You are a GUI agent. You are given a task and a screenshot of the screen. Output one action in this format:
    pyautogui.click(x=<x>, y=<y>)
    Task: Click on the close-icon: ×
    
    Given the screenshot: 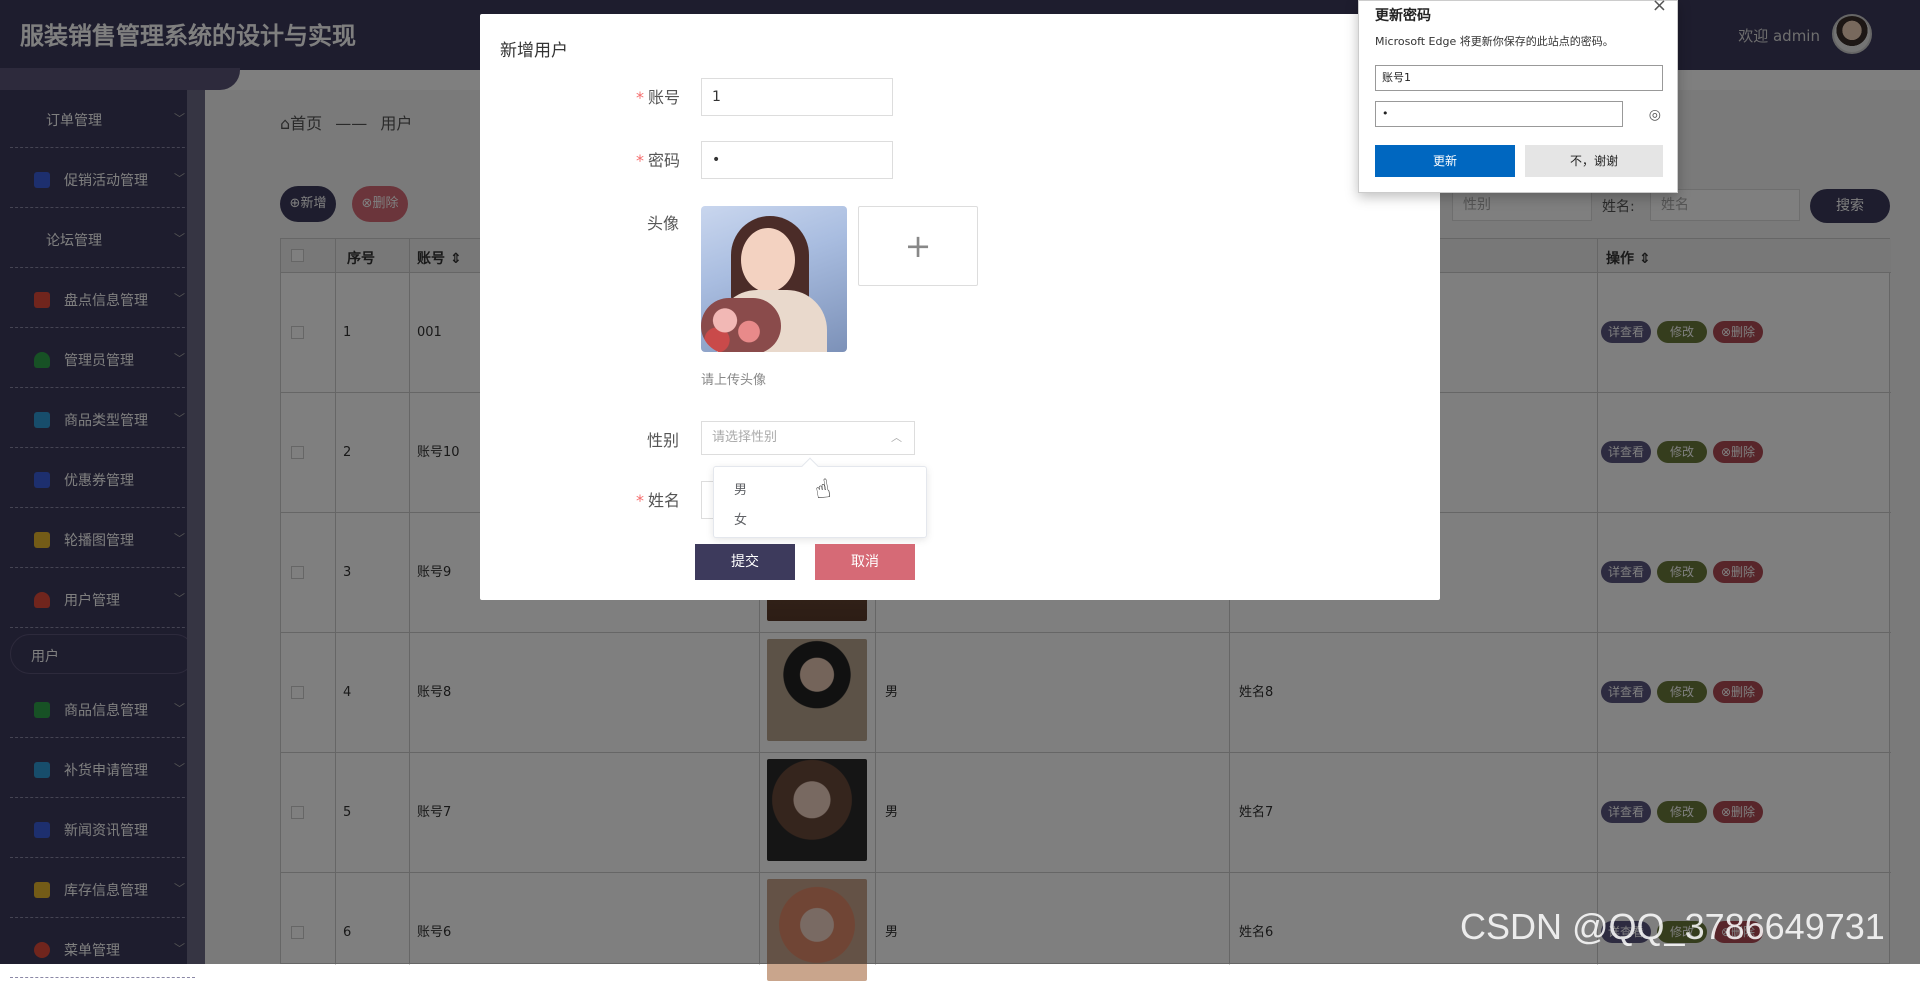 What is the action you would take?
    pyautogui.click(x=1659, y=8)
    